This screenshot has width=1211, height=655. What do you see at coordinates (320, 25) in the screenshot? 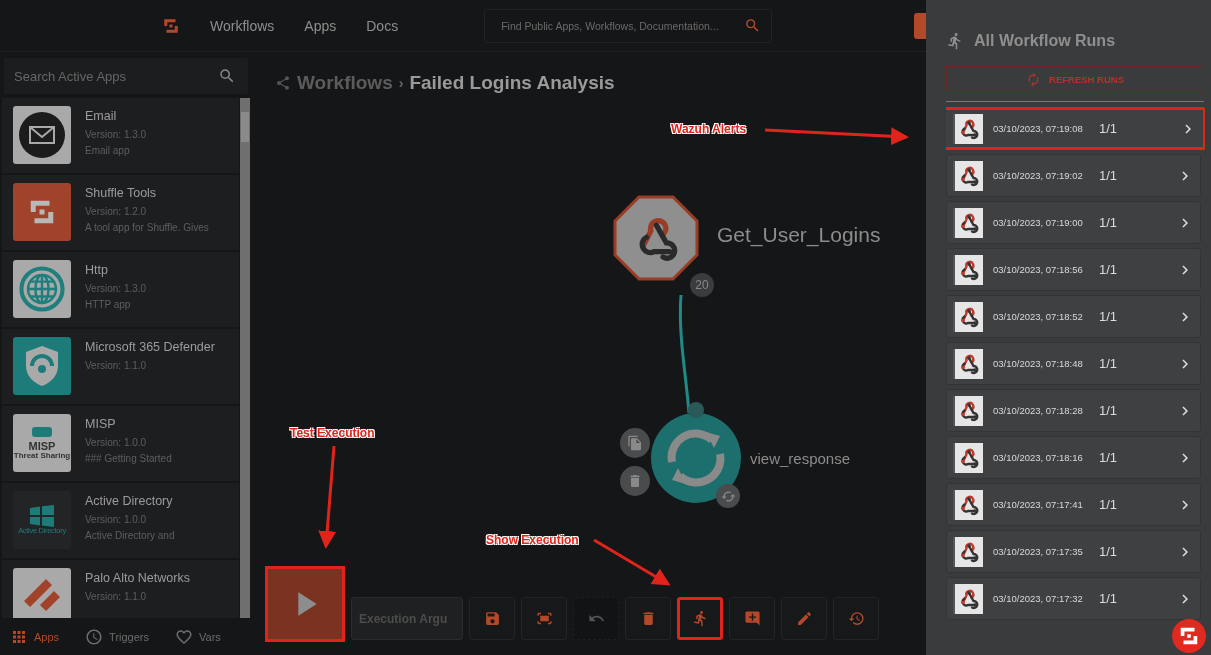
I see `nav-link: Apps` at bounding box center [320, 25].